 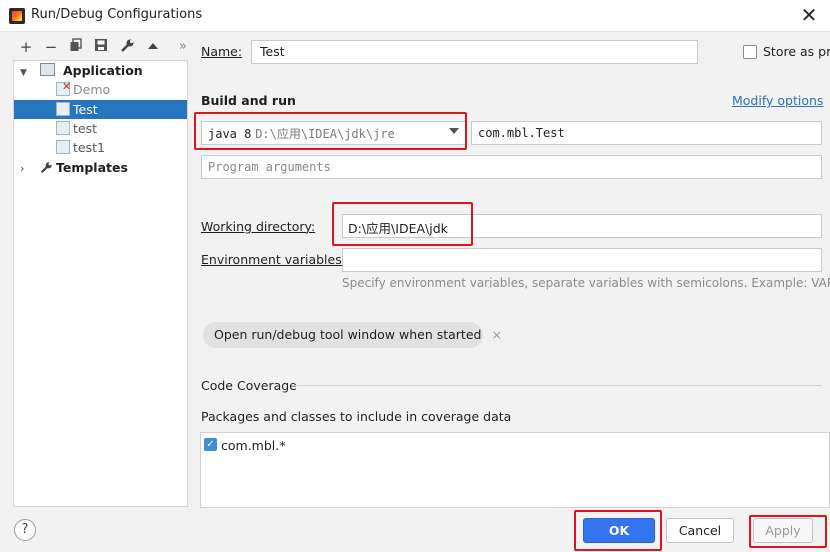 I want to click on highlight-box-working-dir, so click(x=402, y=224).